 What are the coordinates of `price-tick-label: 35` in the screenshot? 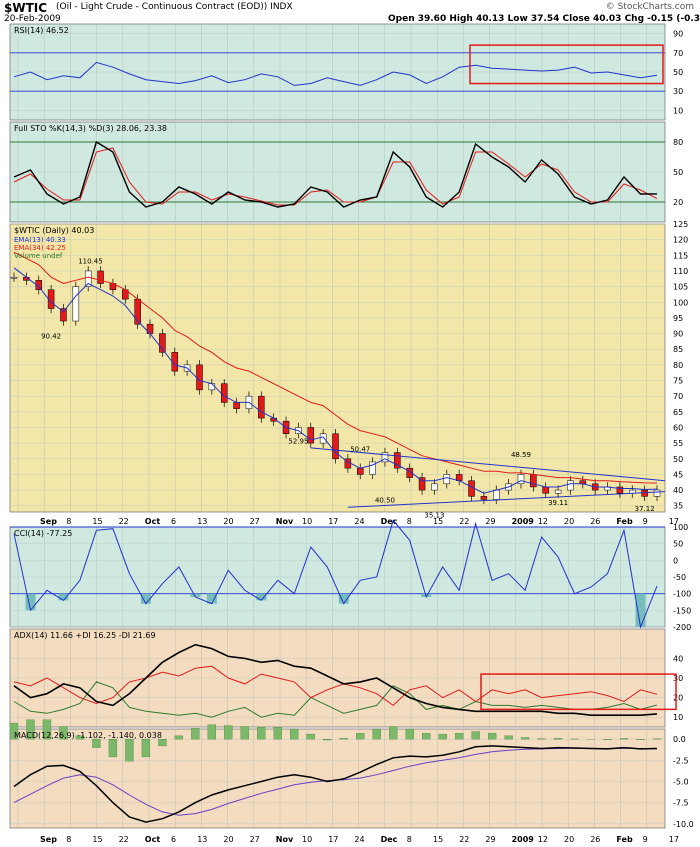 It's located at (678, 506).